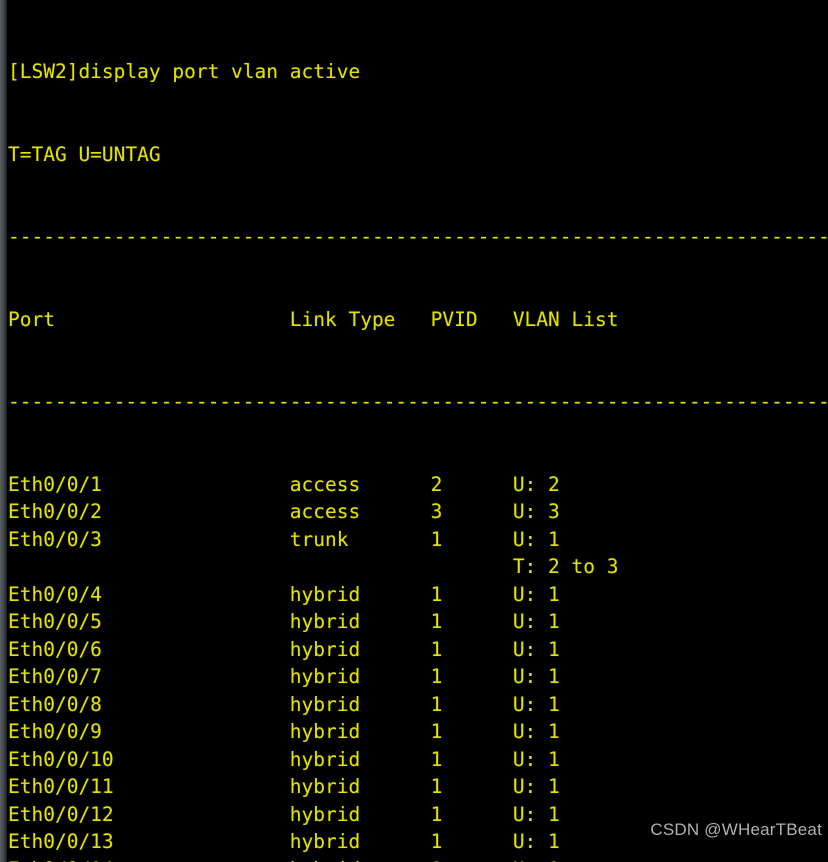  What do you see at coordinates (284, 511) in the screenshot?
I see `table-row: Eth0/0/2 access 3 U: 3` at bounding box center [284, 511].